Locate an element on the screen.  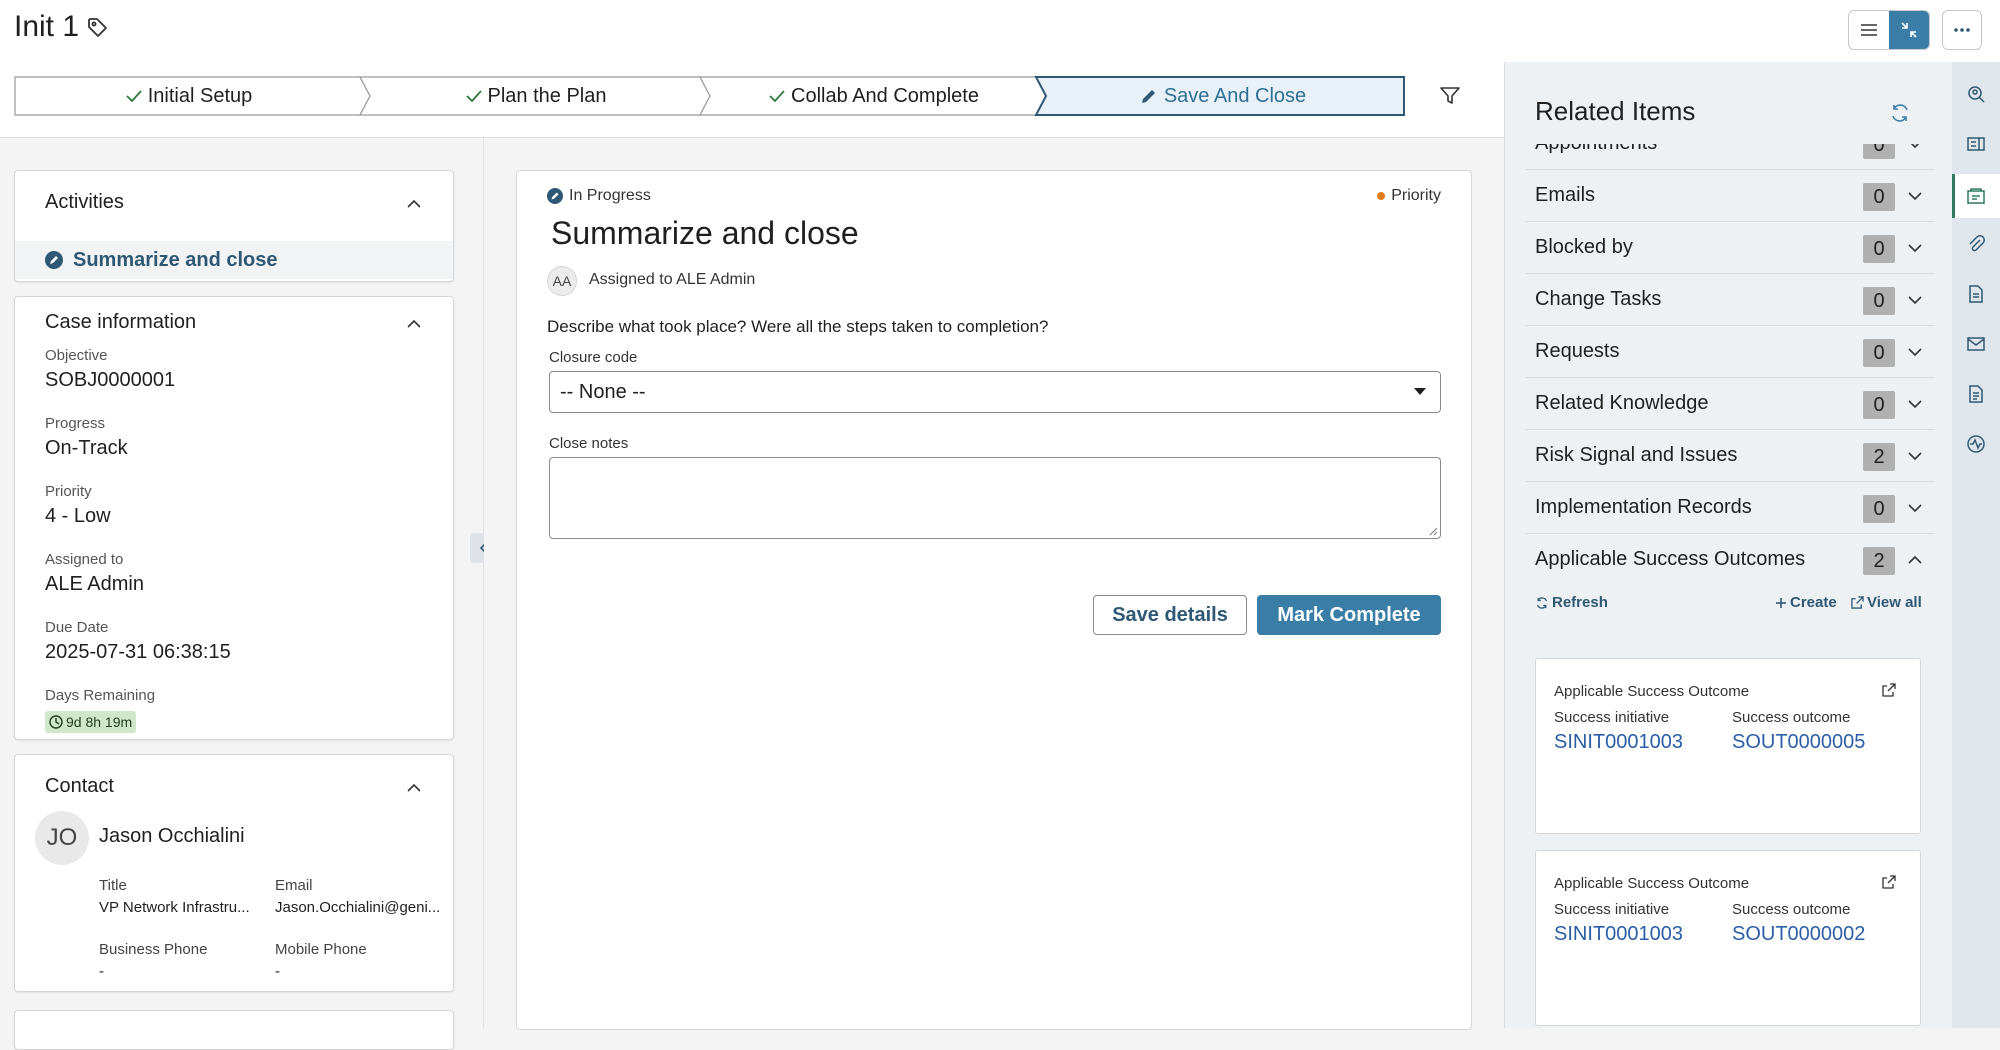
outcomes-refresh-link: Refresh is located at coordinates (1571, 602).